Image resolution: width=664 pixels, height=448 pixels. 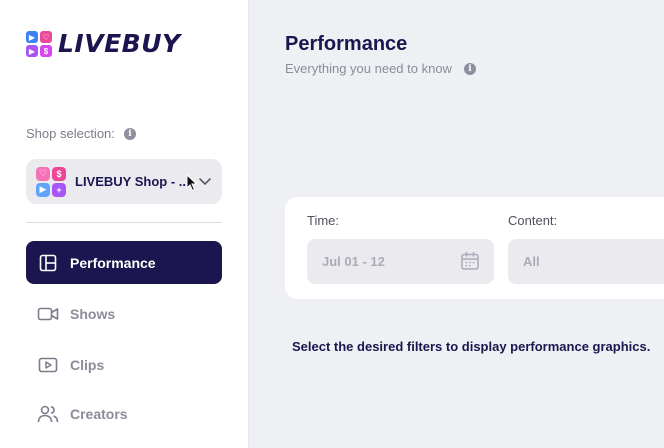 What do you see at coordinates (368, 68) in the screenshot?
I see `page-subtitle-text: Everything you need to know` at bounding box center [368, 68].